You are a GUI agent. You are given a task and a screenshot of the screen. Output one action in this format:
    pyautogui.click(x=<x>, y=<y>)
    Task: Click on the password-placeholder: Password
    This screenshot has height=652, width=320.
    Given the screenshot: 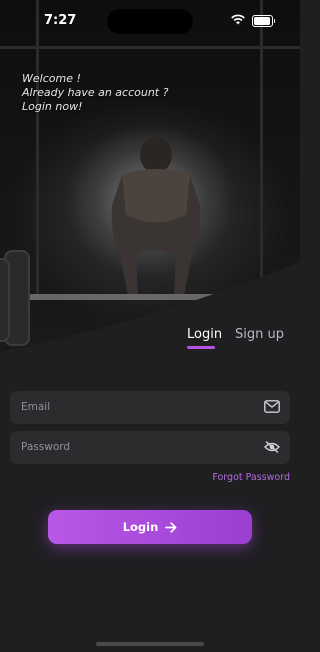 What is the action you would take?
    pyautogui.click(x=46, y=447)
    